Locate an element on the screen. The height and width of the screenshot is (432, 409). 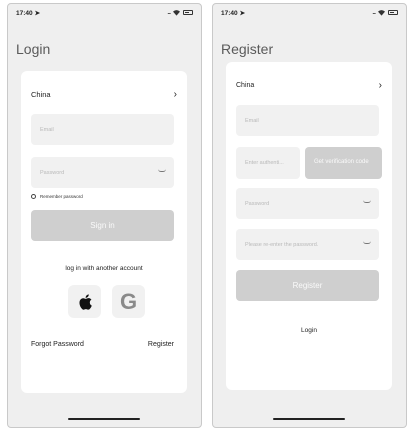
login-link: Login is located at coordinates (309, 330).